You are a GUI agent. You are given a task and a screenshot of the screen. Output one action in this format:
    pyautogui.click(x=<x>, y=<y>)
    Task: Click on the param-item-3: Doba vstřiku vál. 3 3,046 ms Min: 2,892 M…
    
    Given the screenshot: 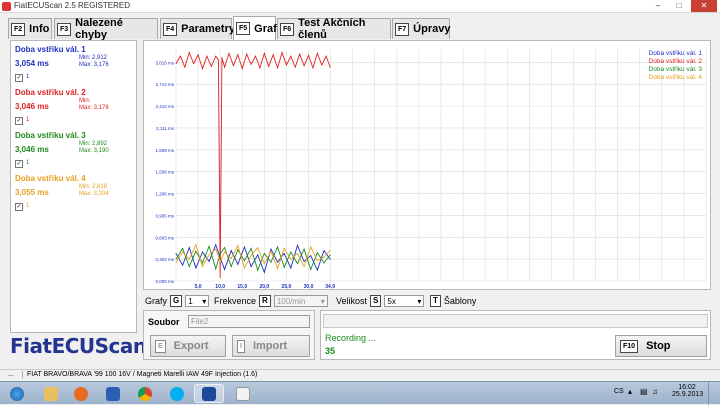 What is the action you would take?
    pyautogui.click(x=62, y=149)
    